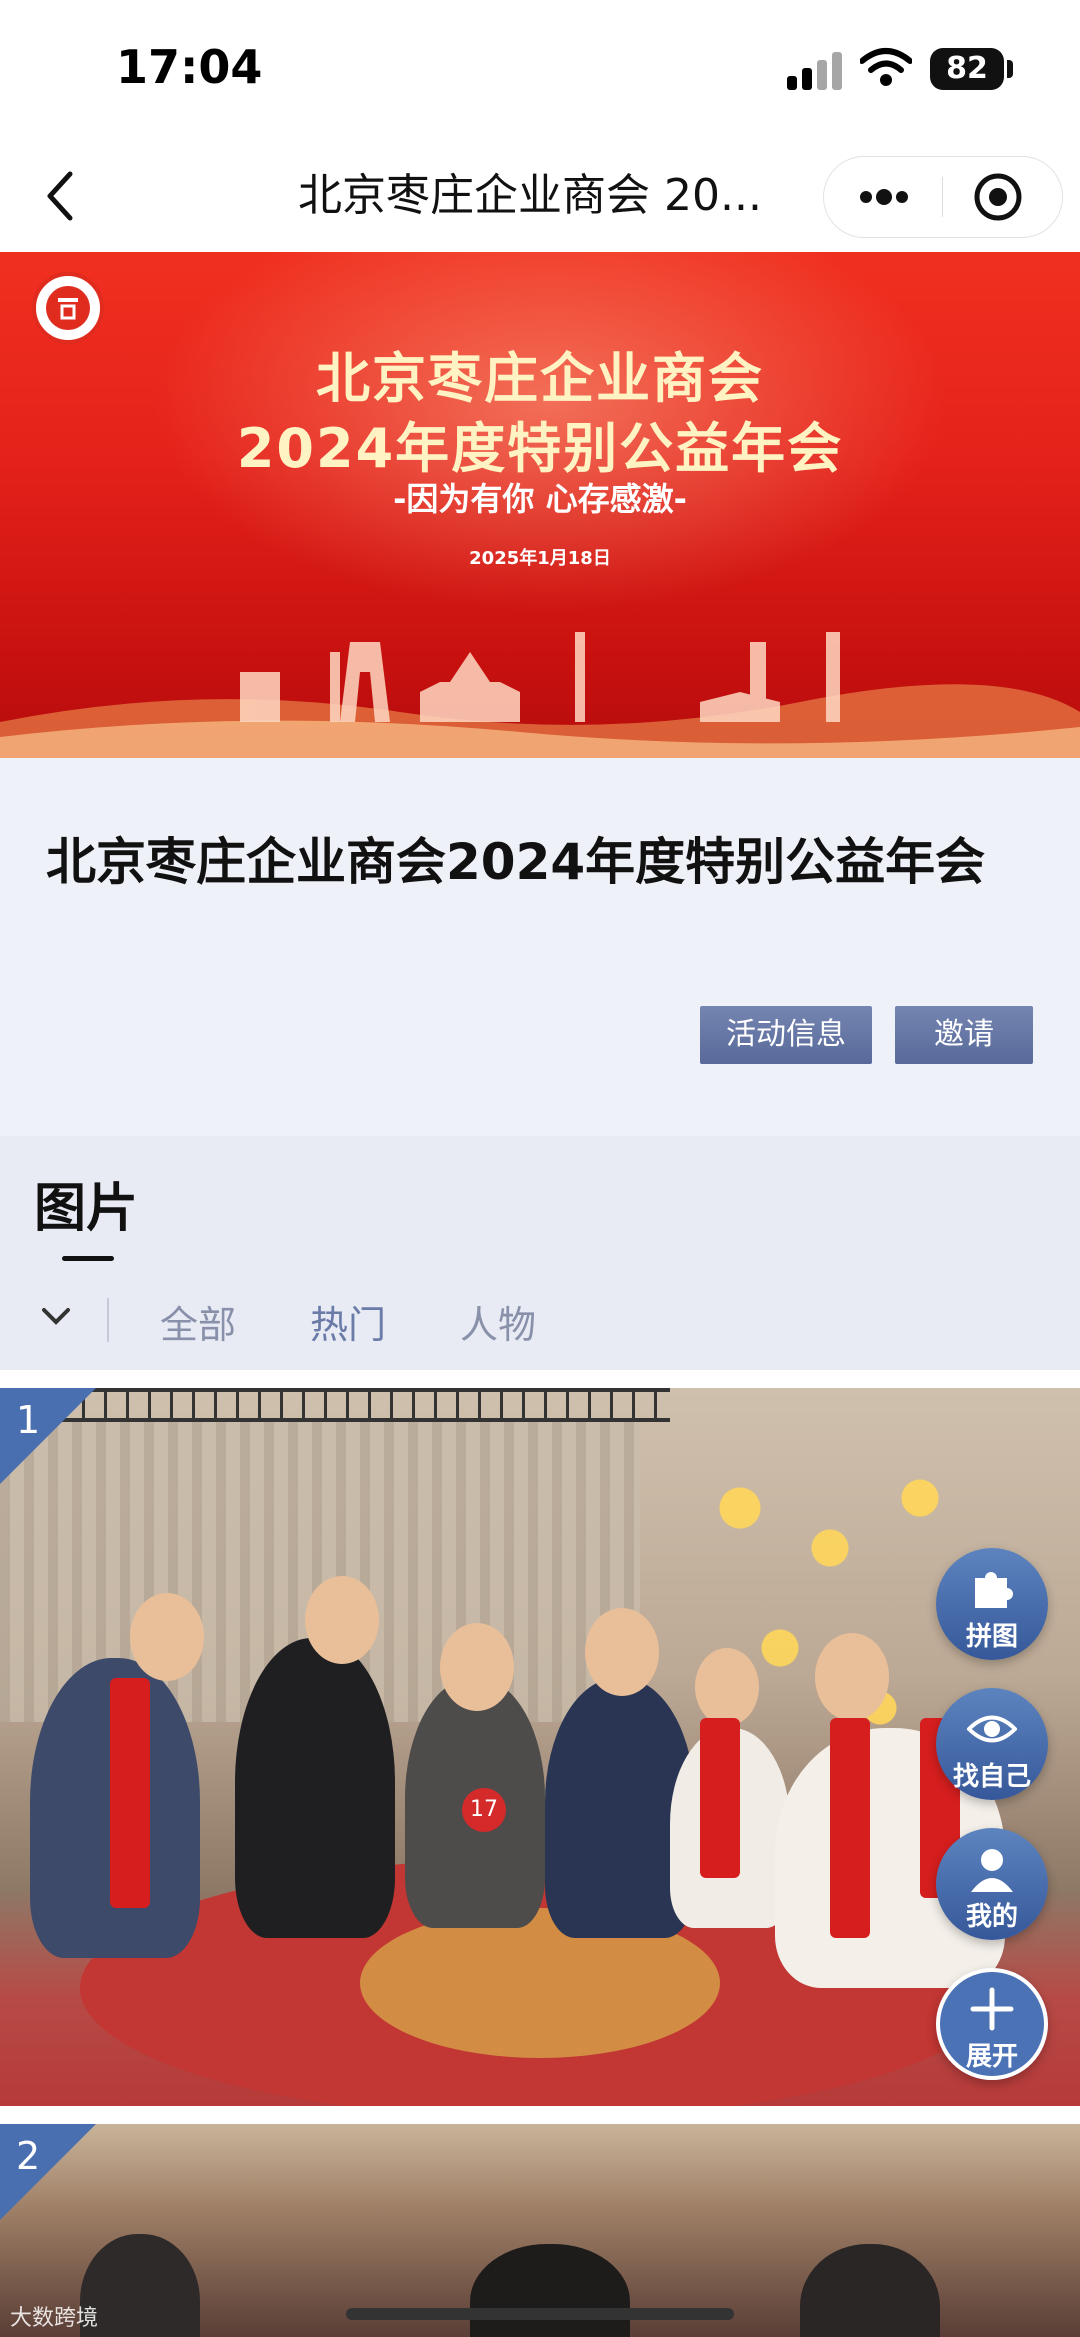  I want to click on expand-button: 展开, so click(992, 2024).